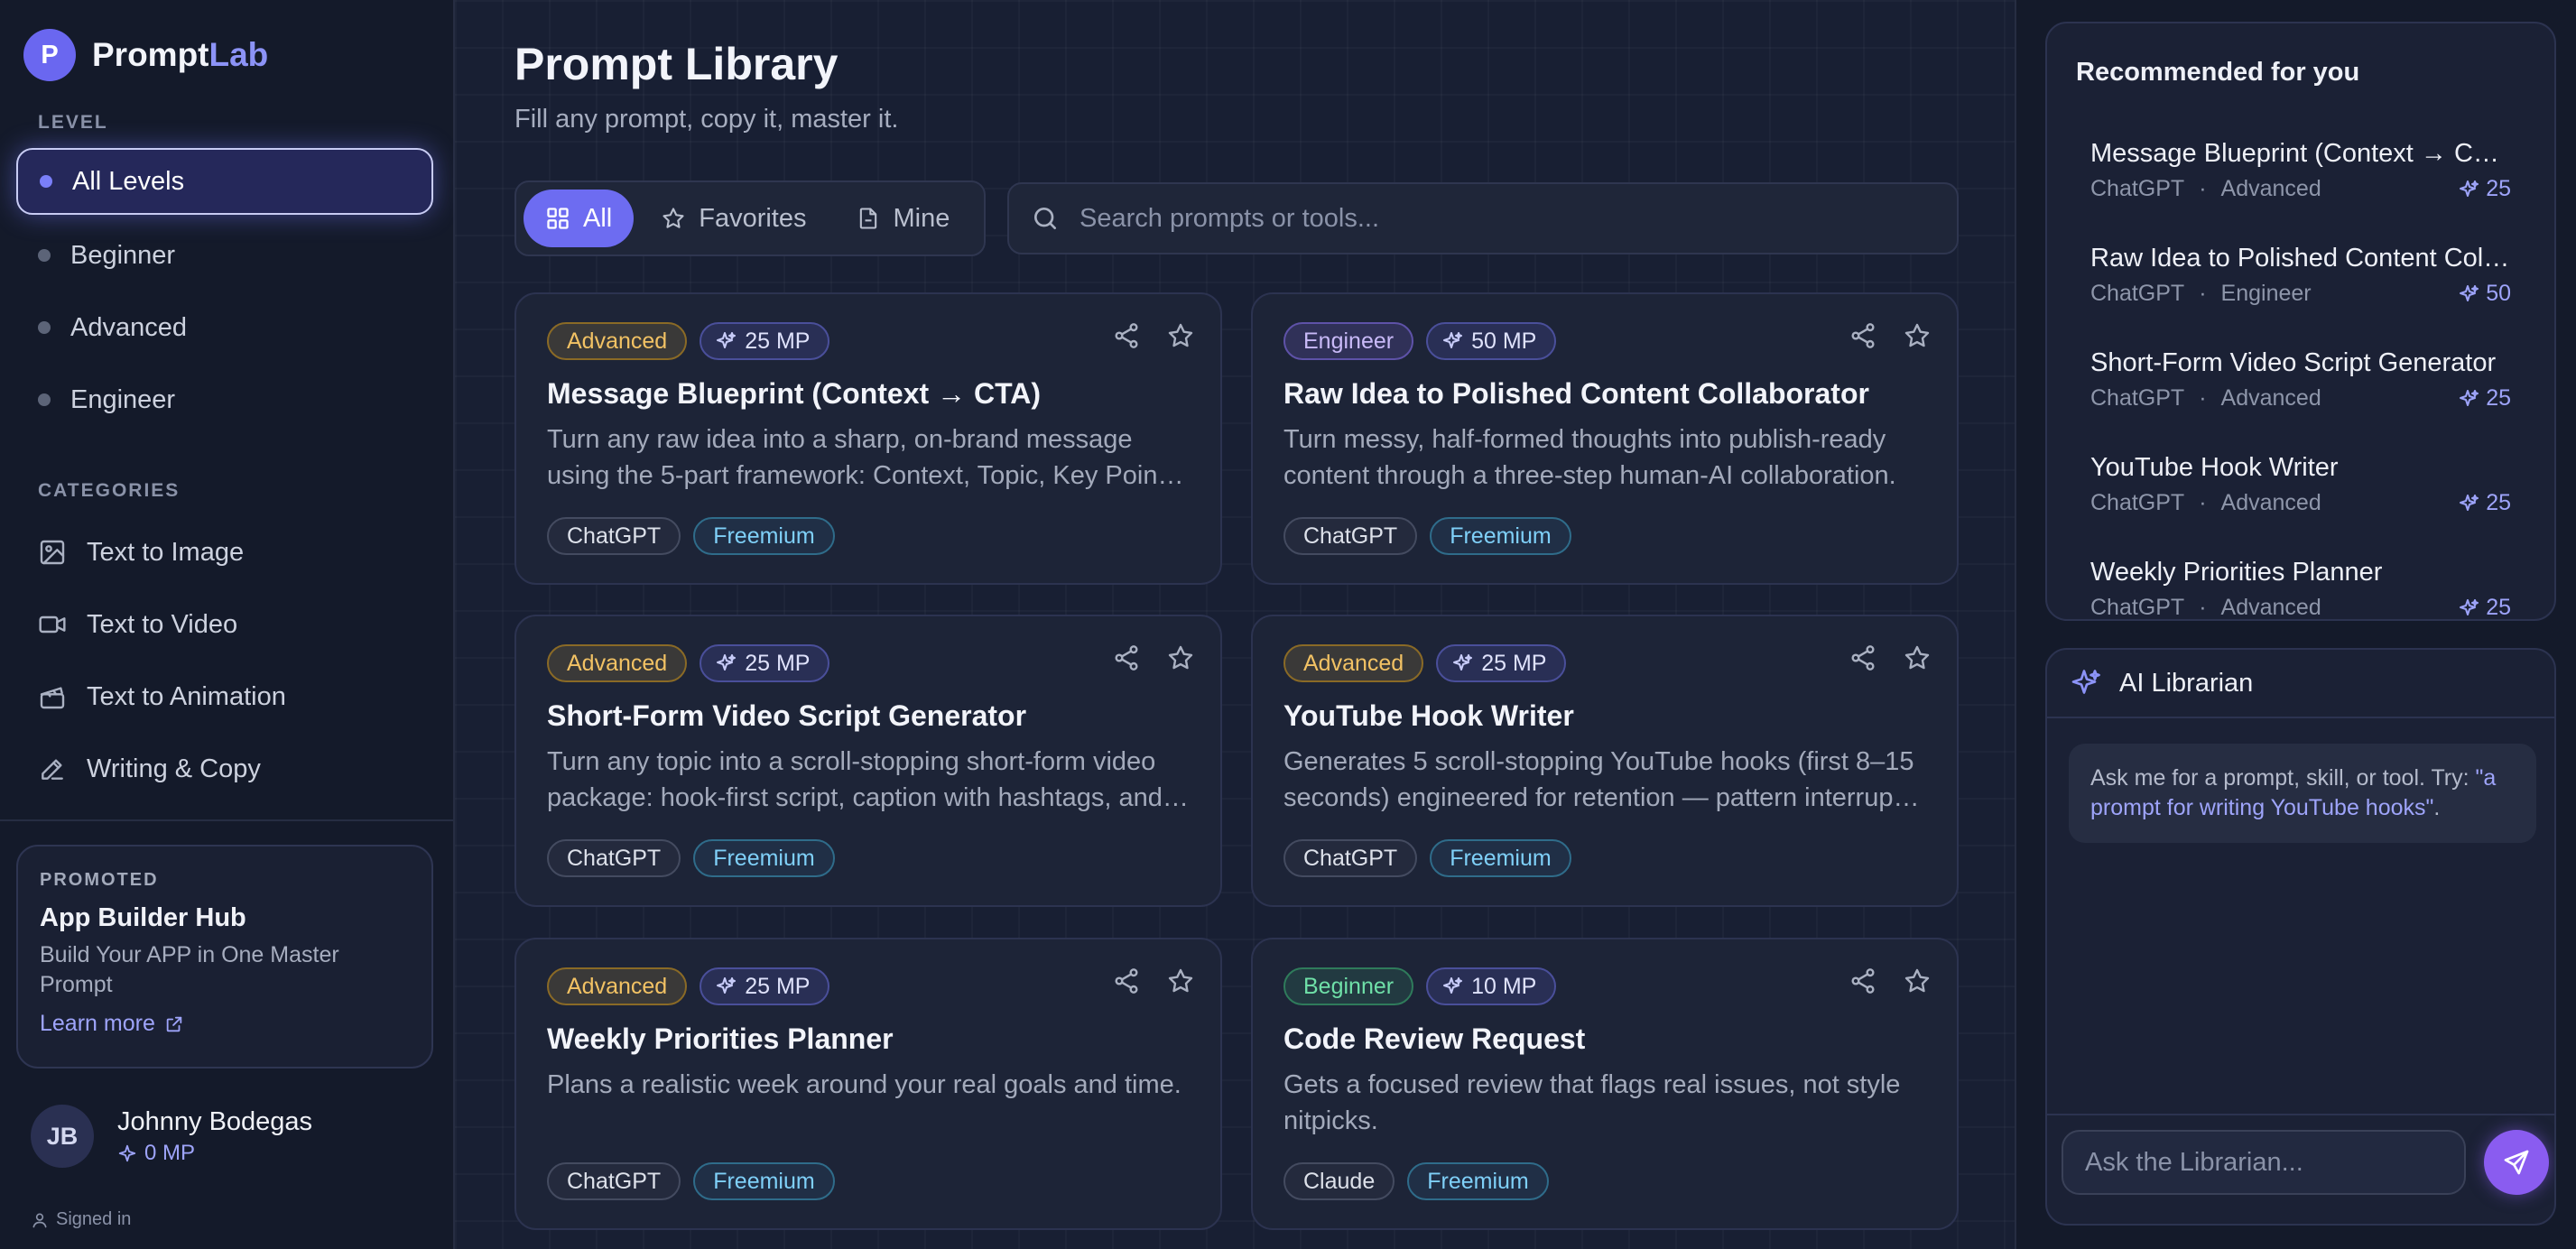  I want to click on promo-learn-more-link: Learn more, so click(225, 1024).